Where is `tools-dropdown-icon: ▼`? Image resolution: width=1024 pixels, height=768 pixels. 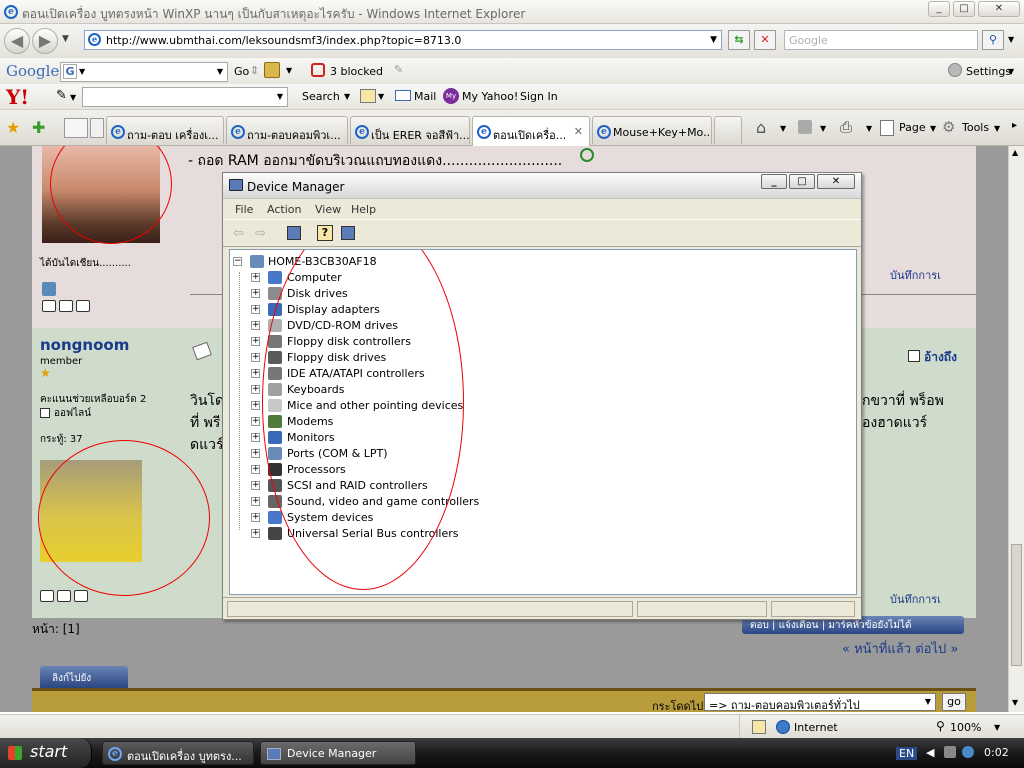
tools-dropdown-icon: ▼ is located at coordinates (997, 128).